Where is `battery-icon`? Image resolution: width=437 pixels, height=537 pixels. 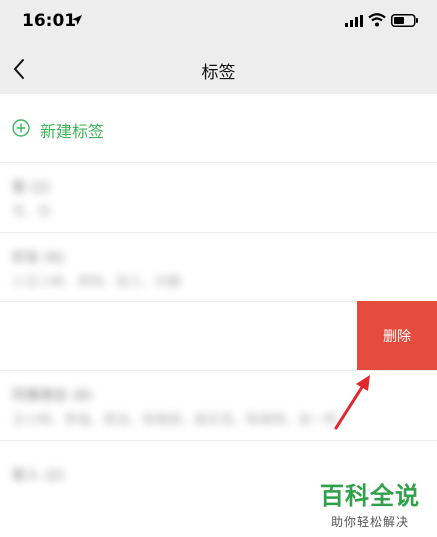
battery-icon is located at coordinates (404, 20).